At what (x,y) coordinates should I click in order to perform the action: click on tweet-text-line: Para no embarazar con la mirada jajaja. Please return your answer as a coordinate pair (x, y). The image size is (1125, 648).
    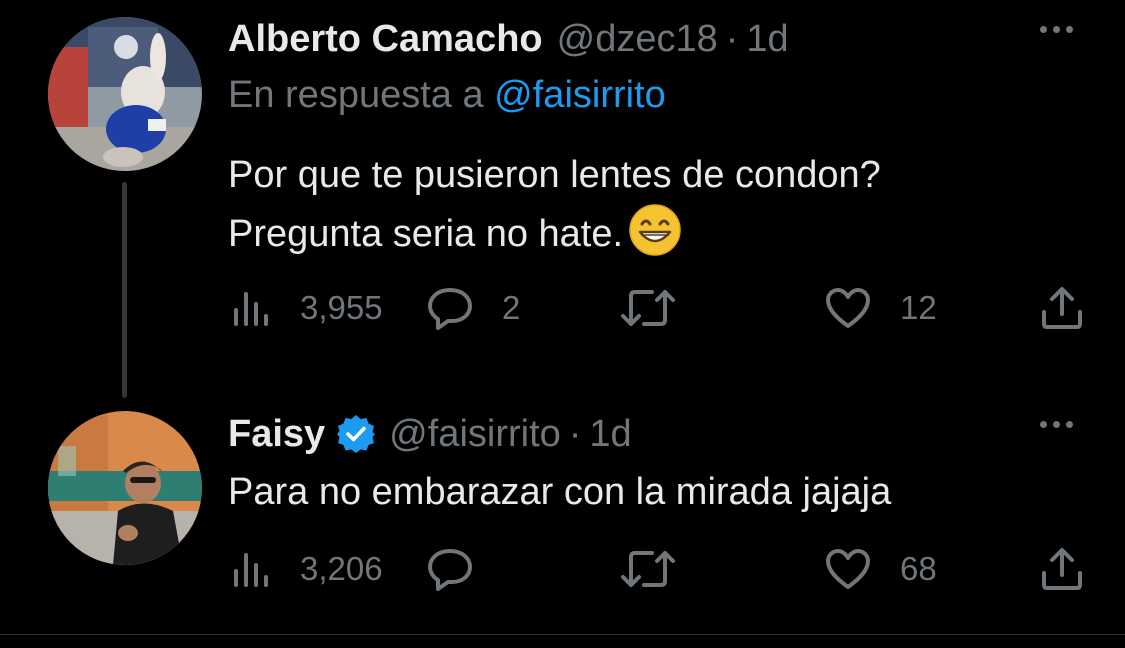
    Looking at the image, I should click on (560, 492).